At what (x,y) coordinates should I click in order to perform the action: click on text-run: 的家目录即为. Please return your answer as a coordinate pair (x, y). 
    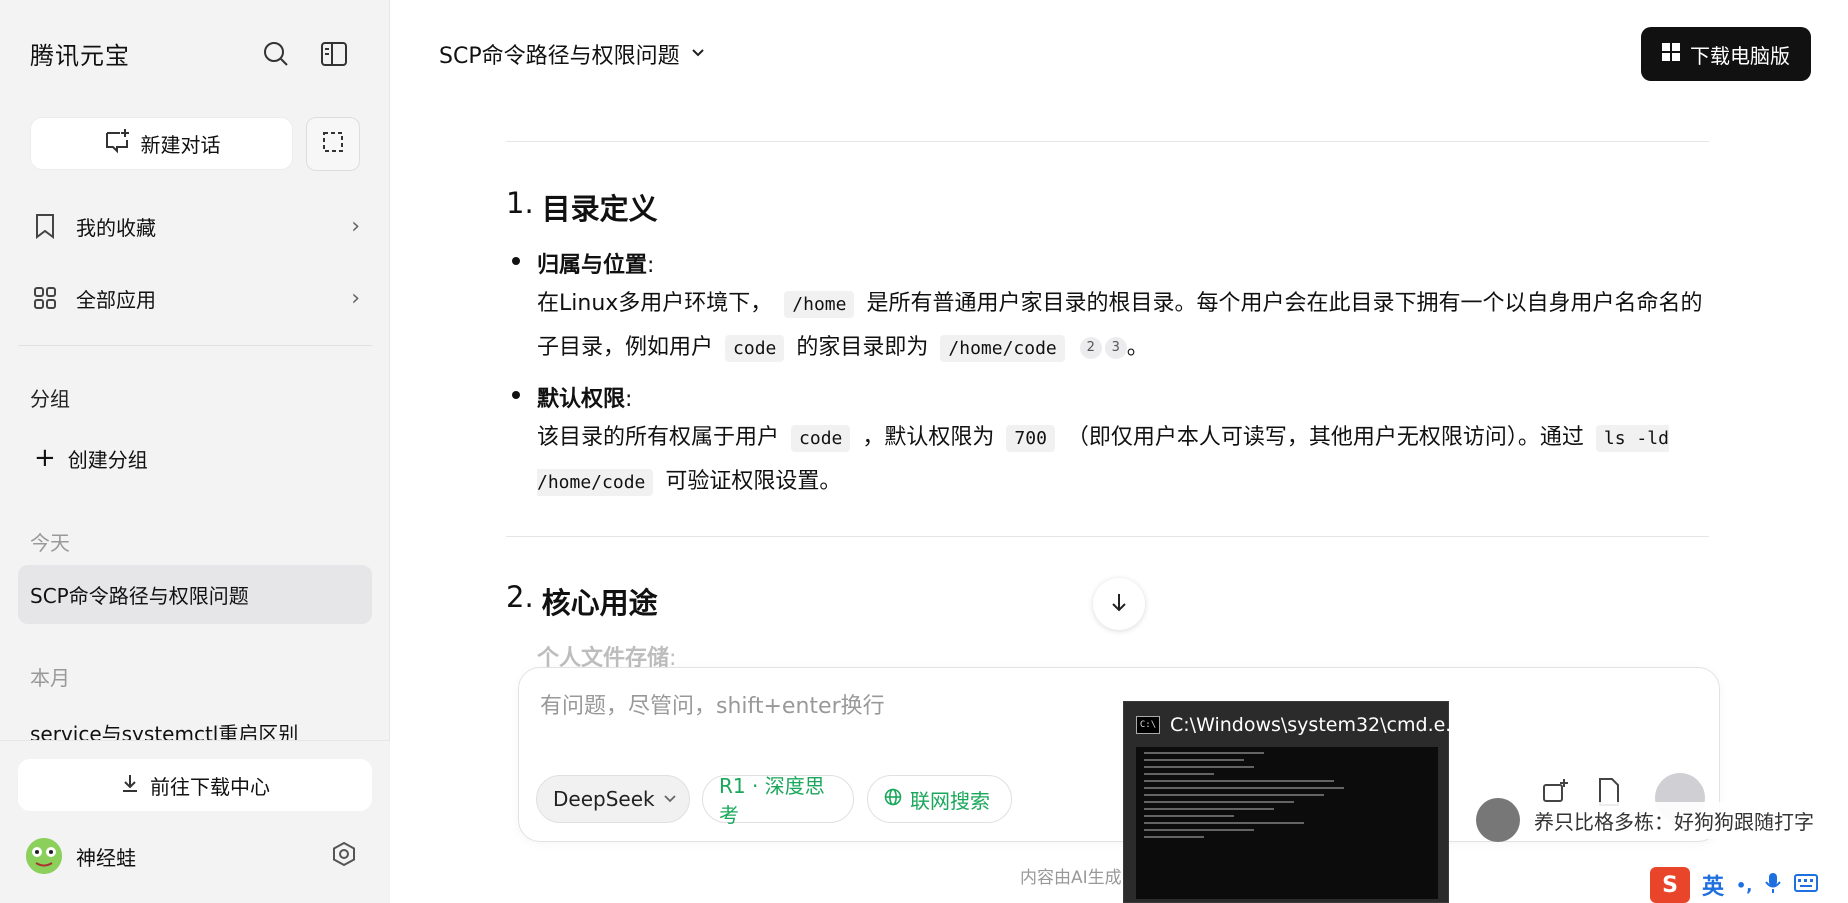
    Looking at the image, I should click on (862, 347).